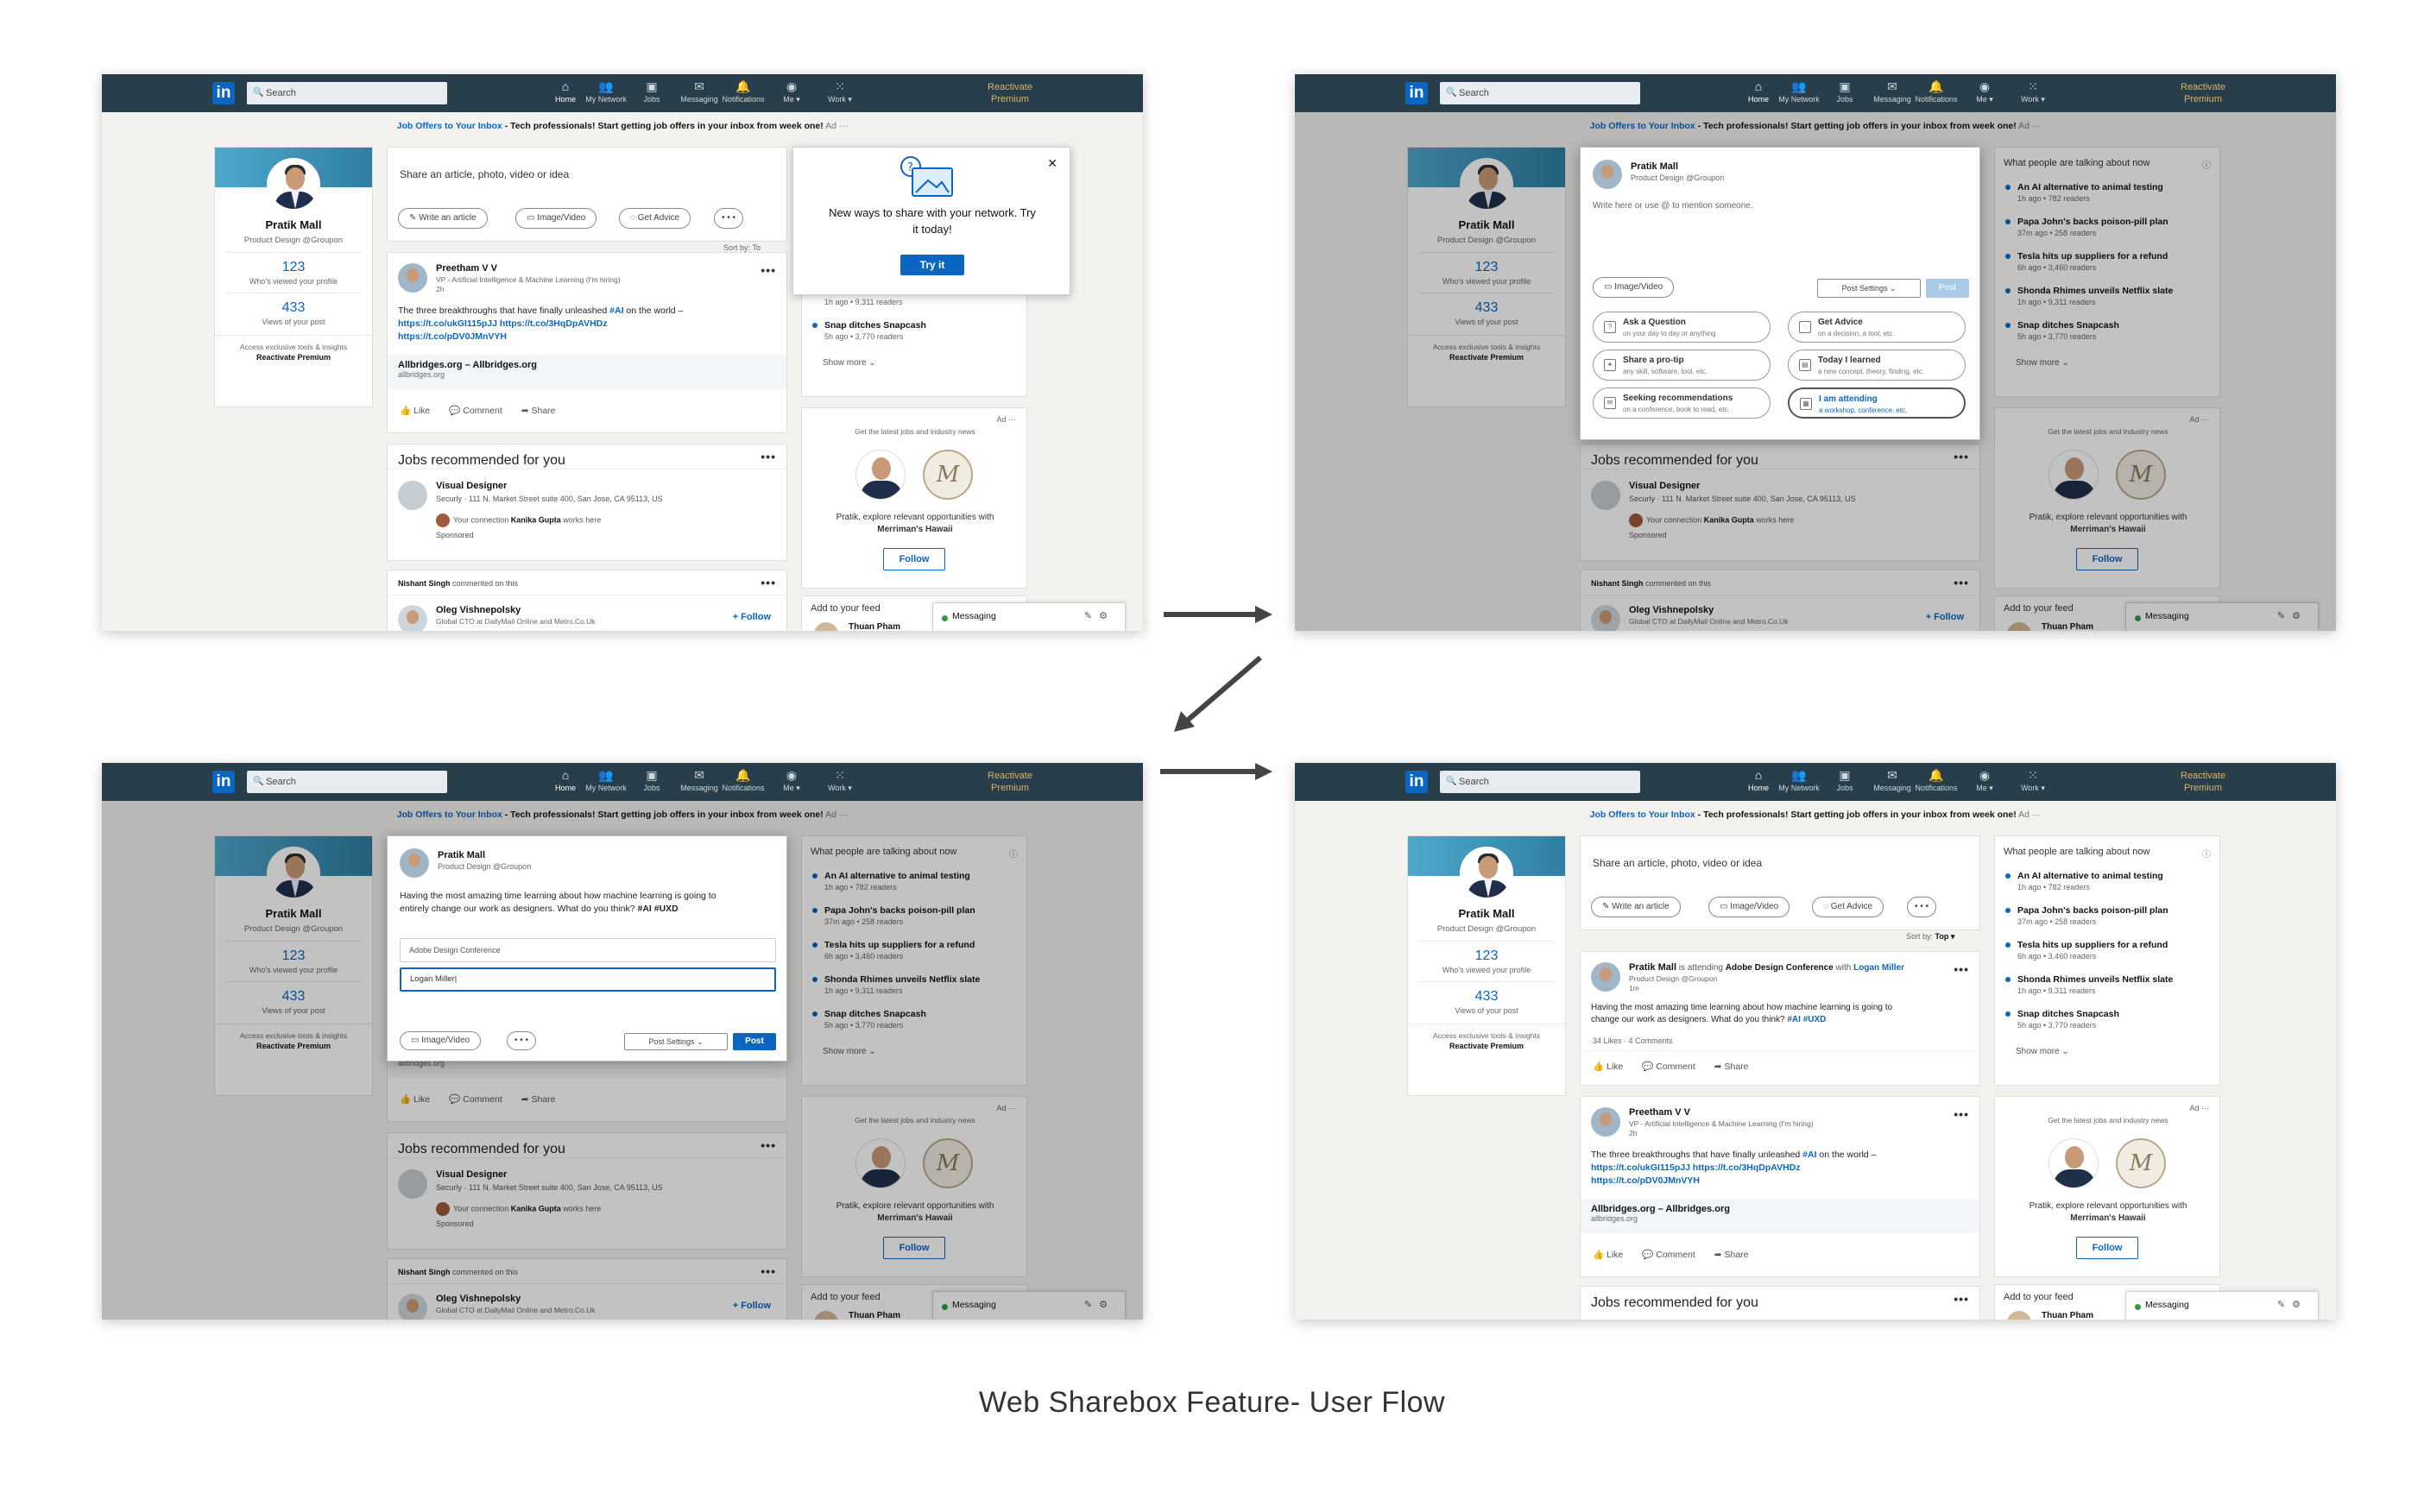 The width and height of the screenshot is (2424, 1512). What do you see at coordinates (478, 610) in the screenshot?
I see `oleg-name: Oleg Vishnepolsky` at bounding box center [478, 610].